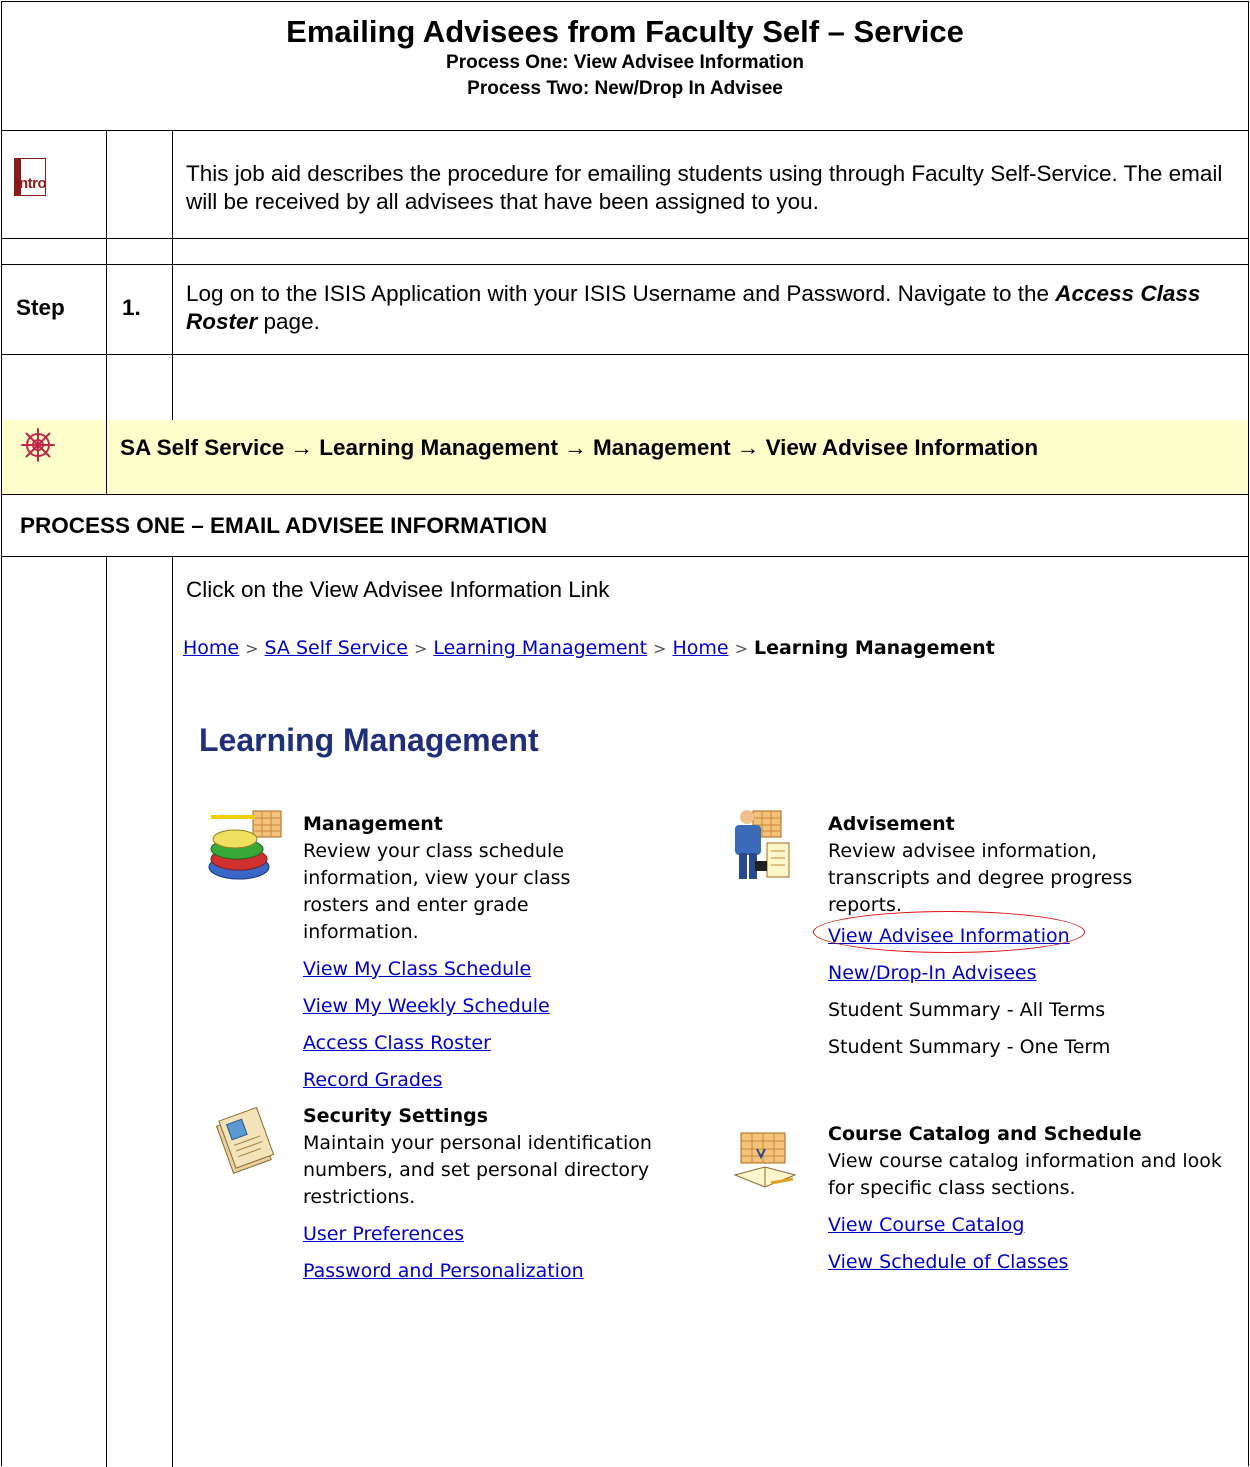  Describe the element at coordinates (468, 1006) in the screenshot. I see `view-my-weekly-schedule-link: View My Weekly Schedule` at that location.